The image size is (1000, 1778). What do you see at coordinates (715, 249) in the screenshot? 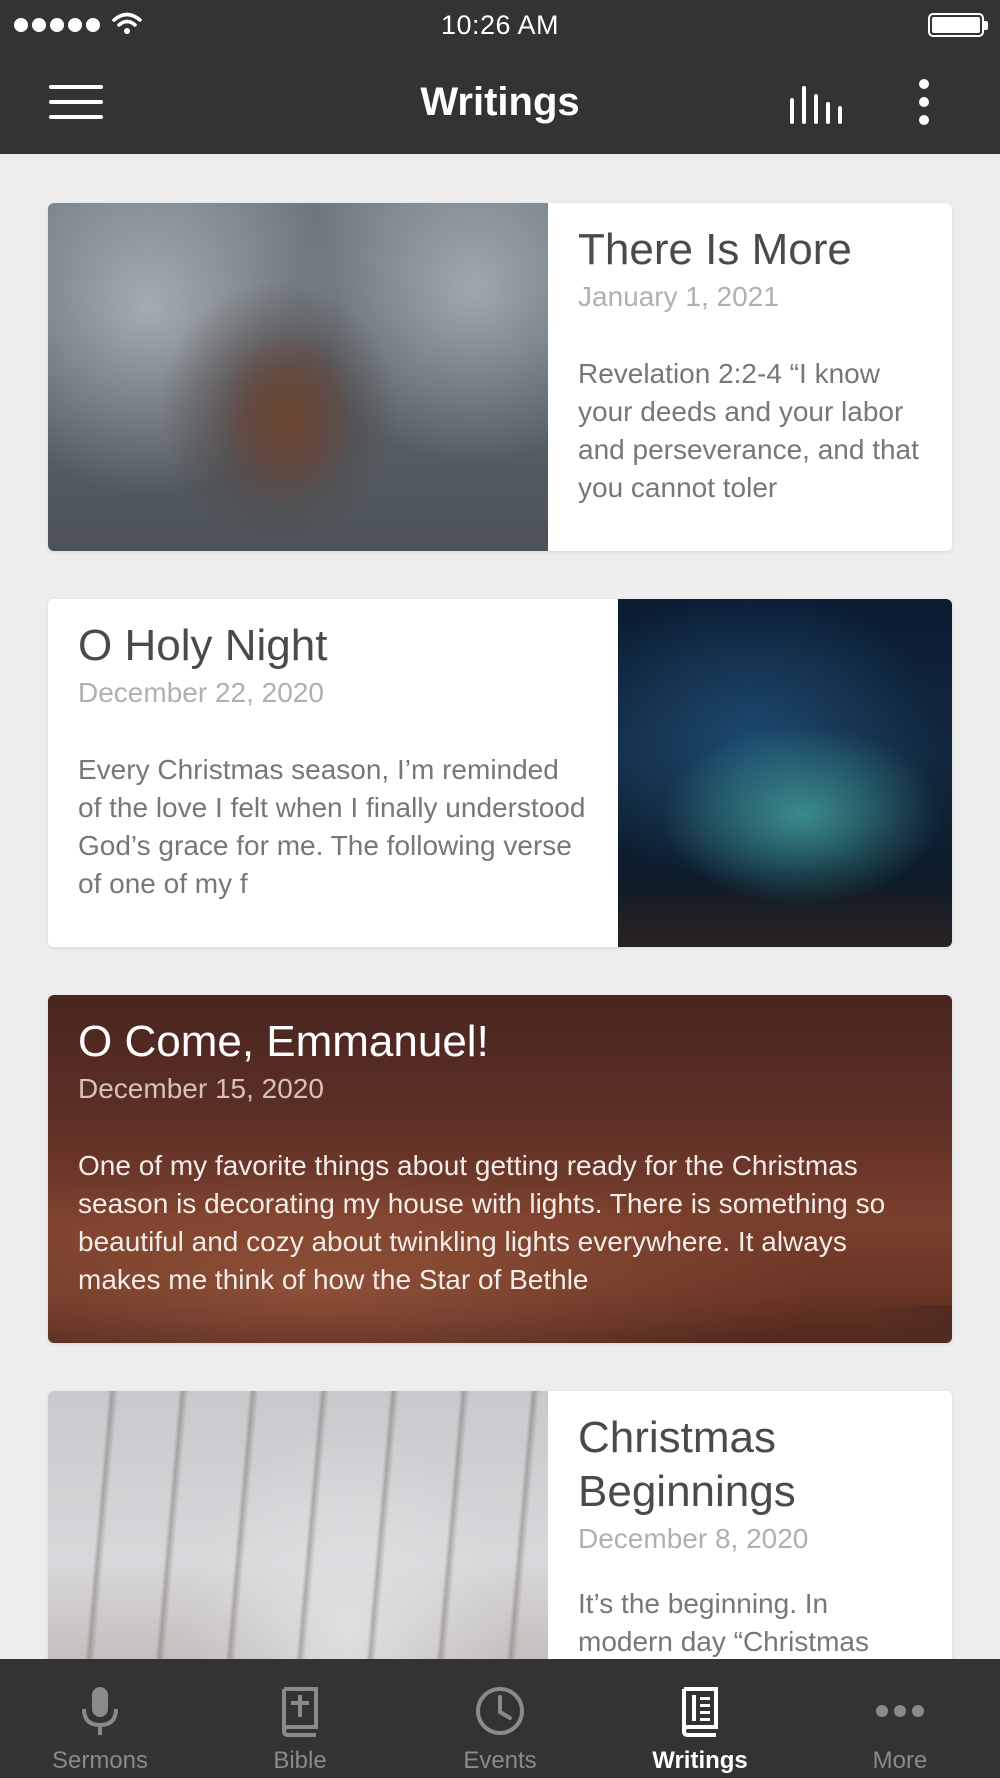
I see `card-title: There Is More` at bounding box center [715, 249].